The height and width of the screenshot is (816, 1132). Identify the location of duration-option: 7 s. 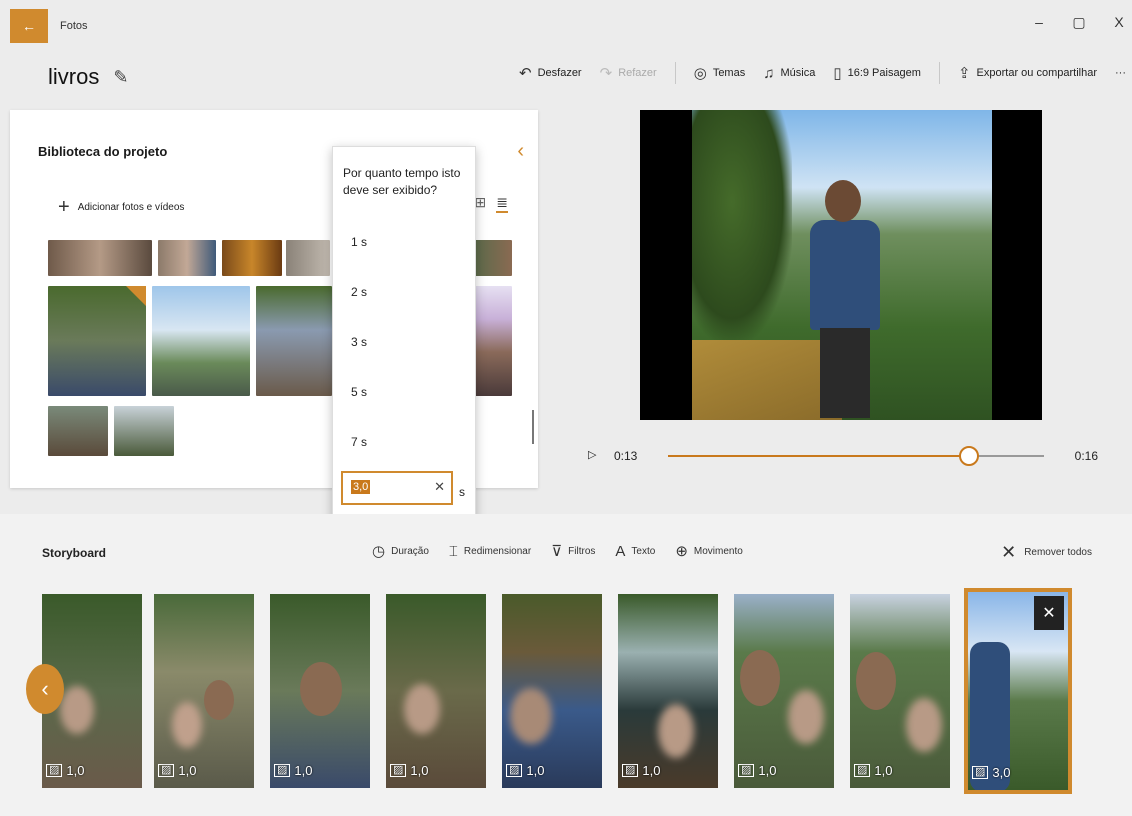
(359, 442).